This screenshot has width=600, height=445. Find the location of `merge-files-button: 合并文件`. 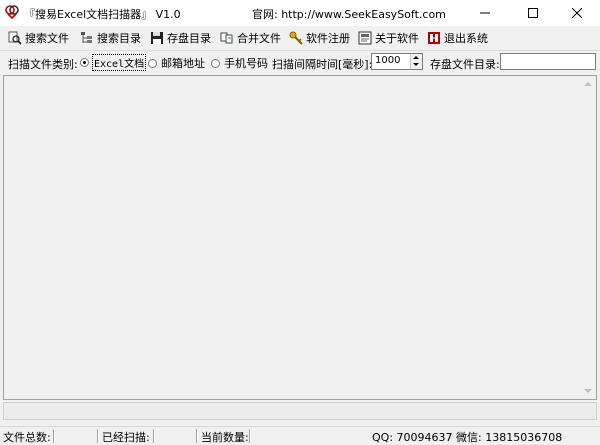

merge-files-button: 合并文件 is located at coordinates (250, 38).